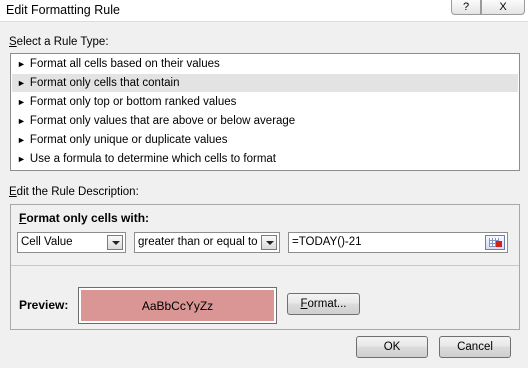  Describe the element at coordinates (265, 83) in the screenshot. I see `rule-type-item-selected: ► Format only cells that contain` at that location.